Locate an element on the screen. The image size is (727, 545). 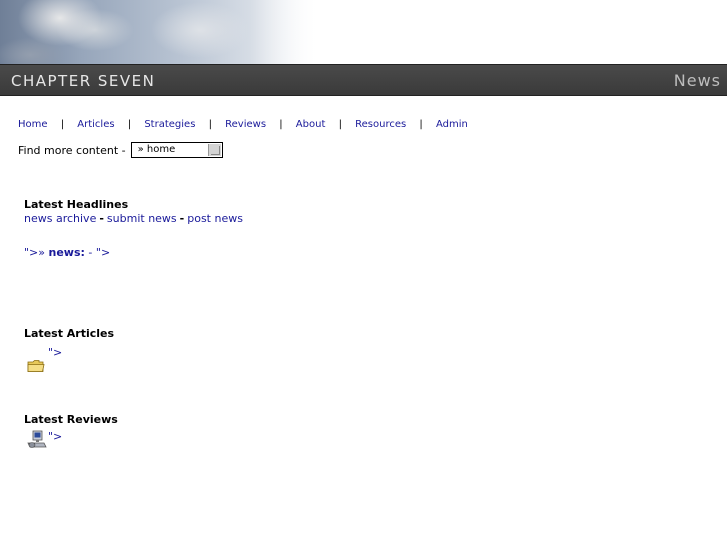
computer-icon is located at coordinates (37, 439).